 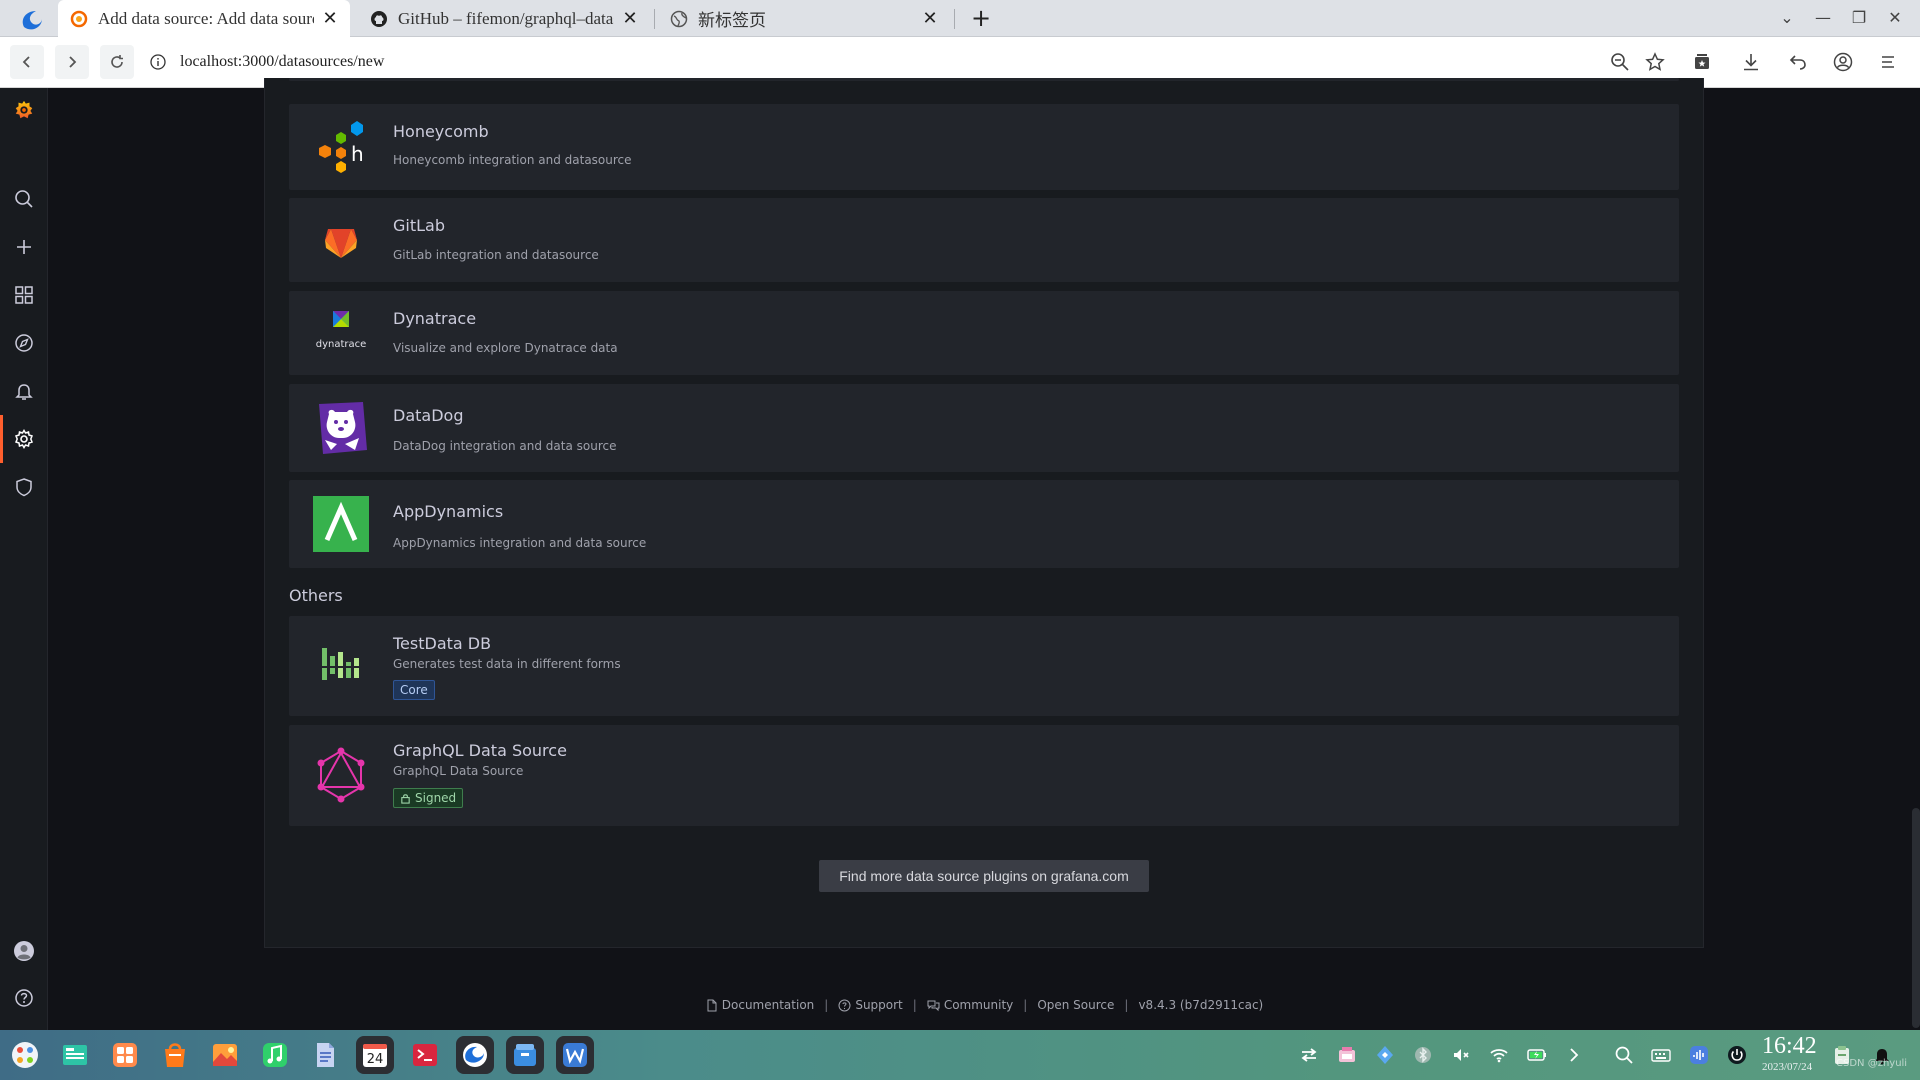 What do you see at coordinates (24, 998) in the screenshot?
I see `help-icon` at bounding box center [24, 998].